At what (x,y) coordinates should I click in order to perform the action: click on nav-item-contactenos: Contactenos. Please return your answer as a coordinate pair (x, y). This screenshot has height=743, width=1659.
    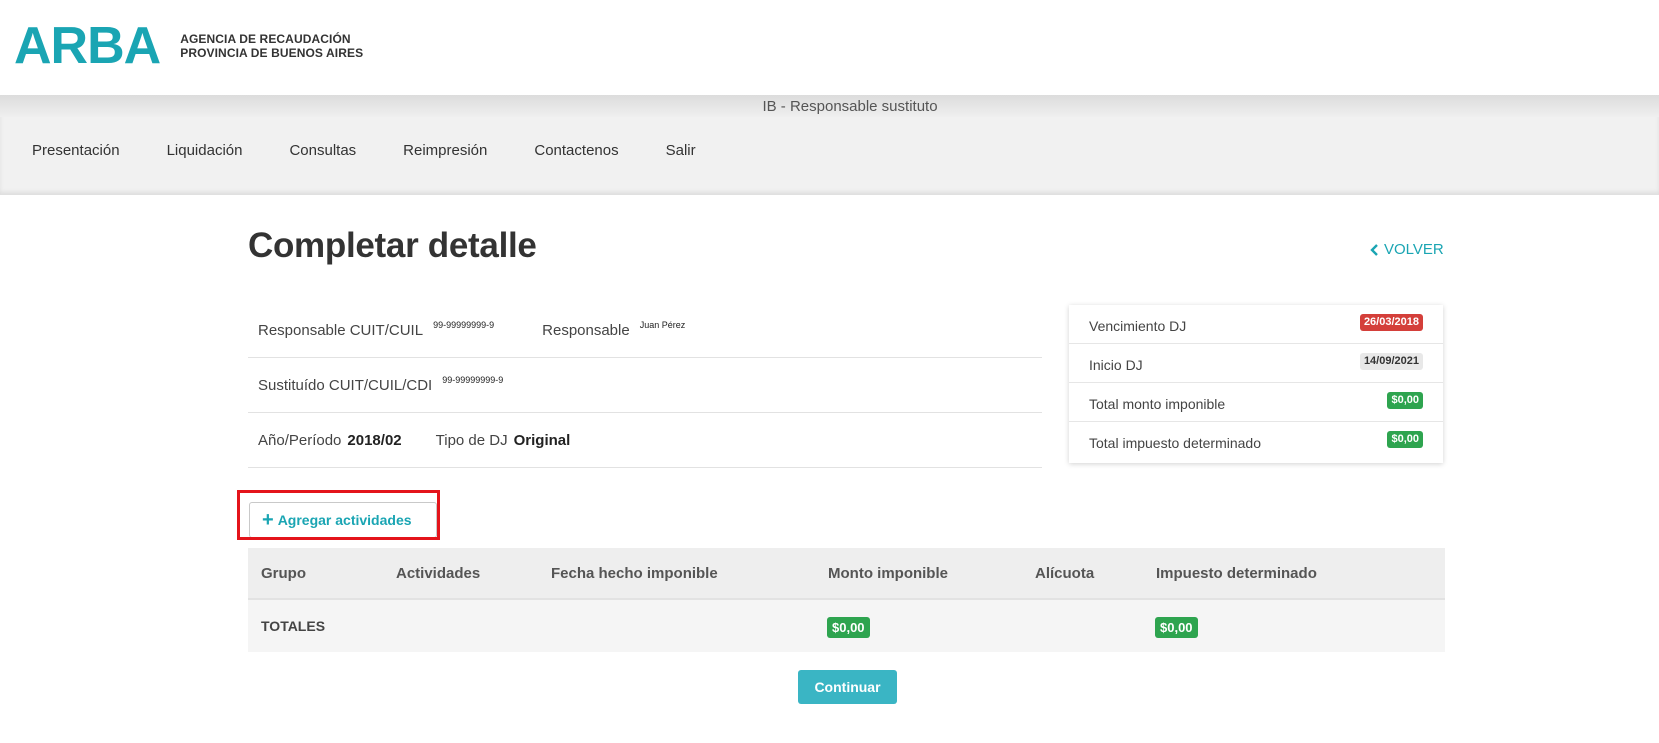
    Looking at the image, I should click on (576, 150).